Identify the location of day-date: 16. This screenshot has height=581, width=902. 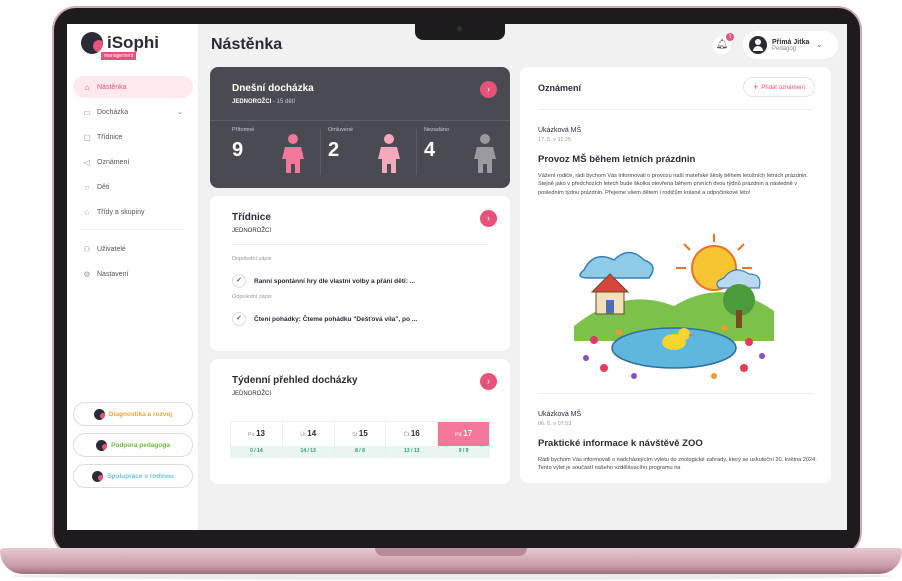
(415, 433).